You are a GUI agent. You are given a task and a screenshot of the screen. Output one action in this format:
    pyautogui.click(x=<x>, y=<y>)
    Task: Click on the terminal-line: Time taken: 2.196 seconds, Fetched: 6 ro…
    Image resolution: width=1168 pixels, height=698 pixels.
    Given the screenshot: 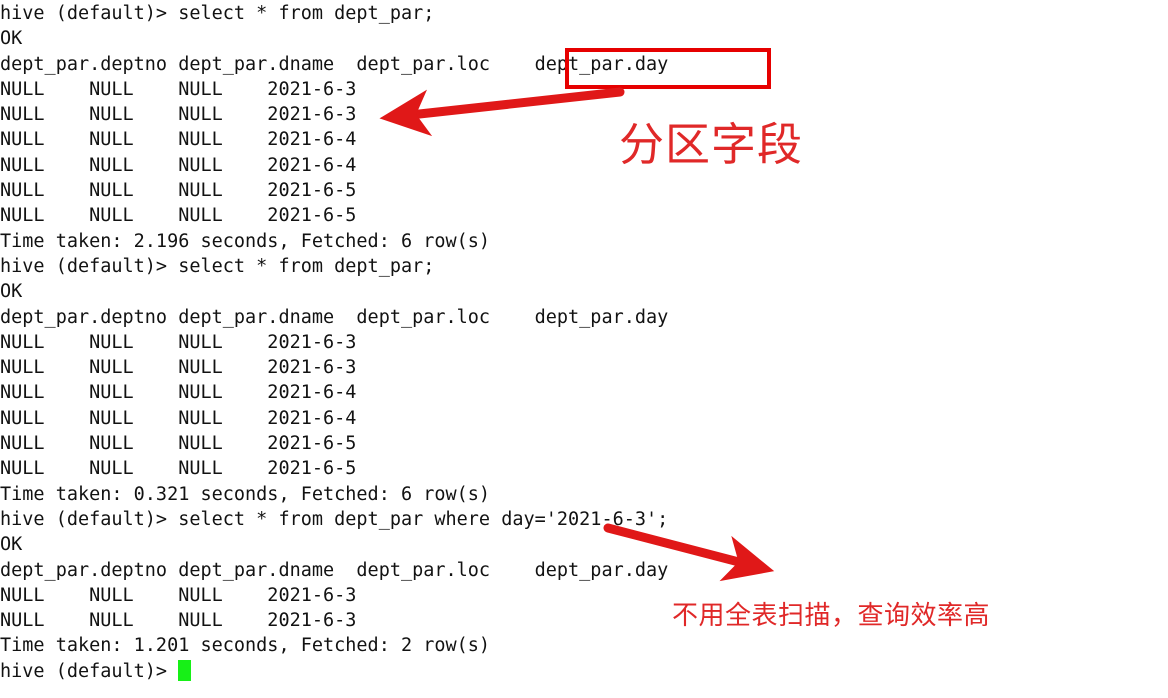 What is the action you would take?
    pyautogui.click(x=245, y=241)
    